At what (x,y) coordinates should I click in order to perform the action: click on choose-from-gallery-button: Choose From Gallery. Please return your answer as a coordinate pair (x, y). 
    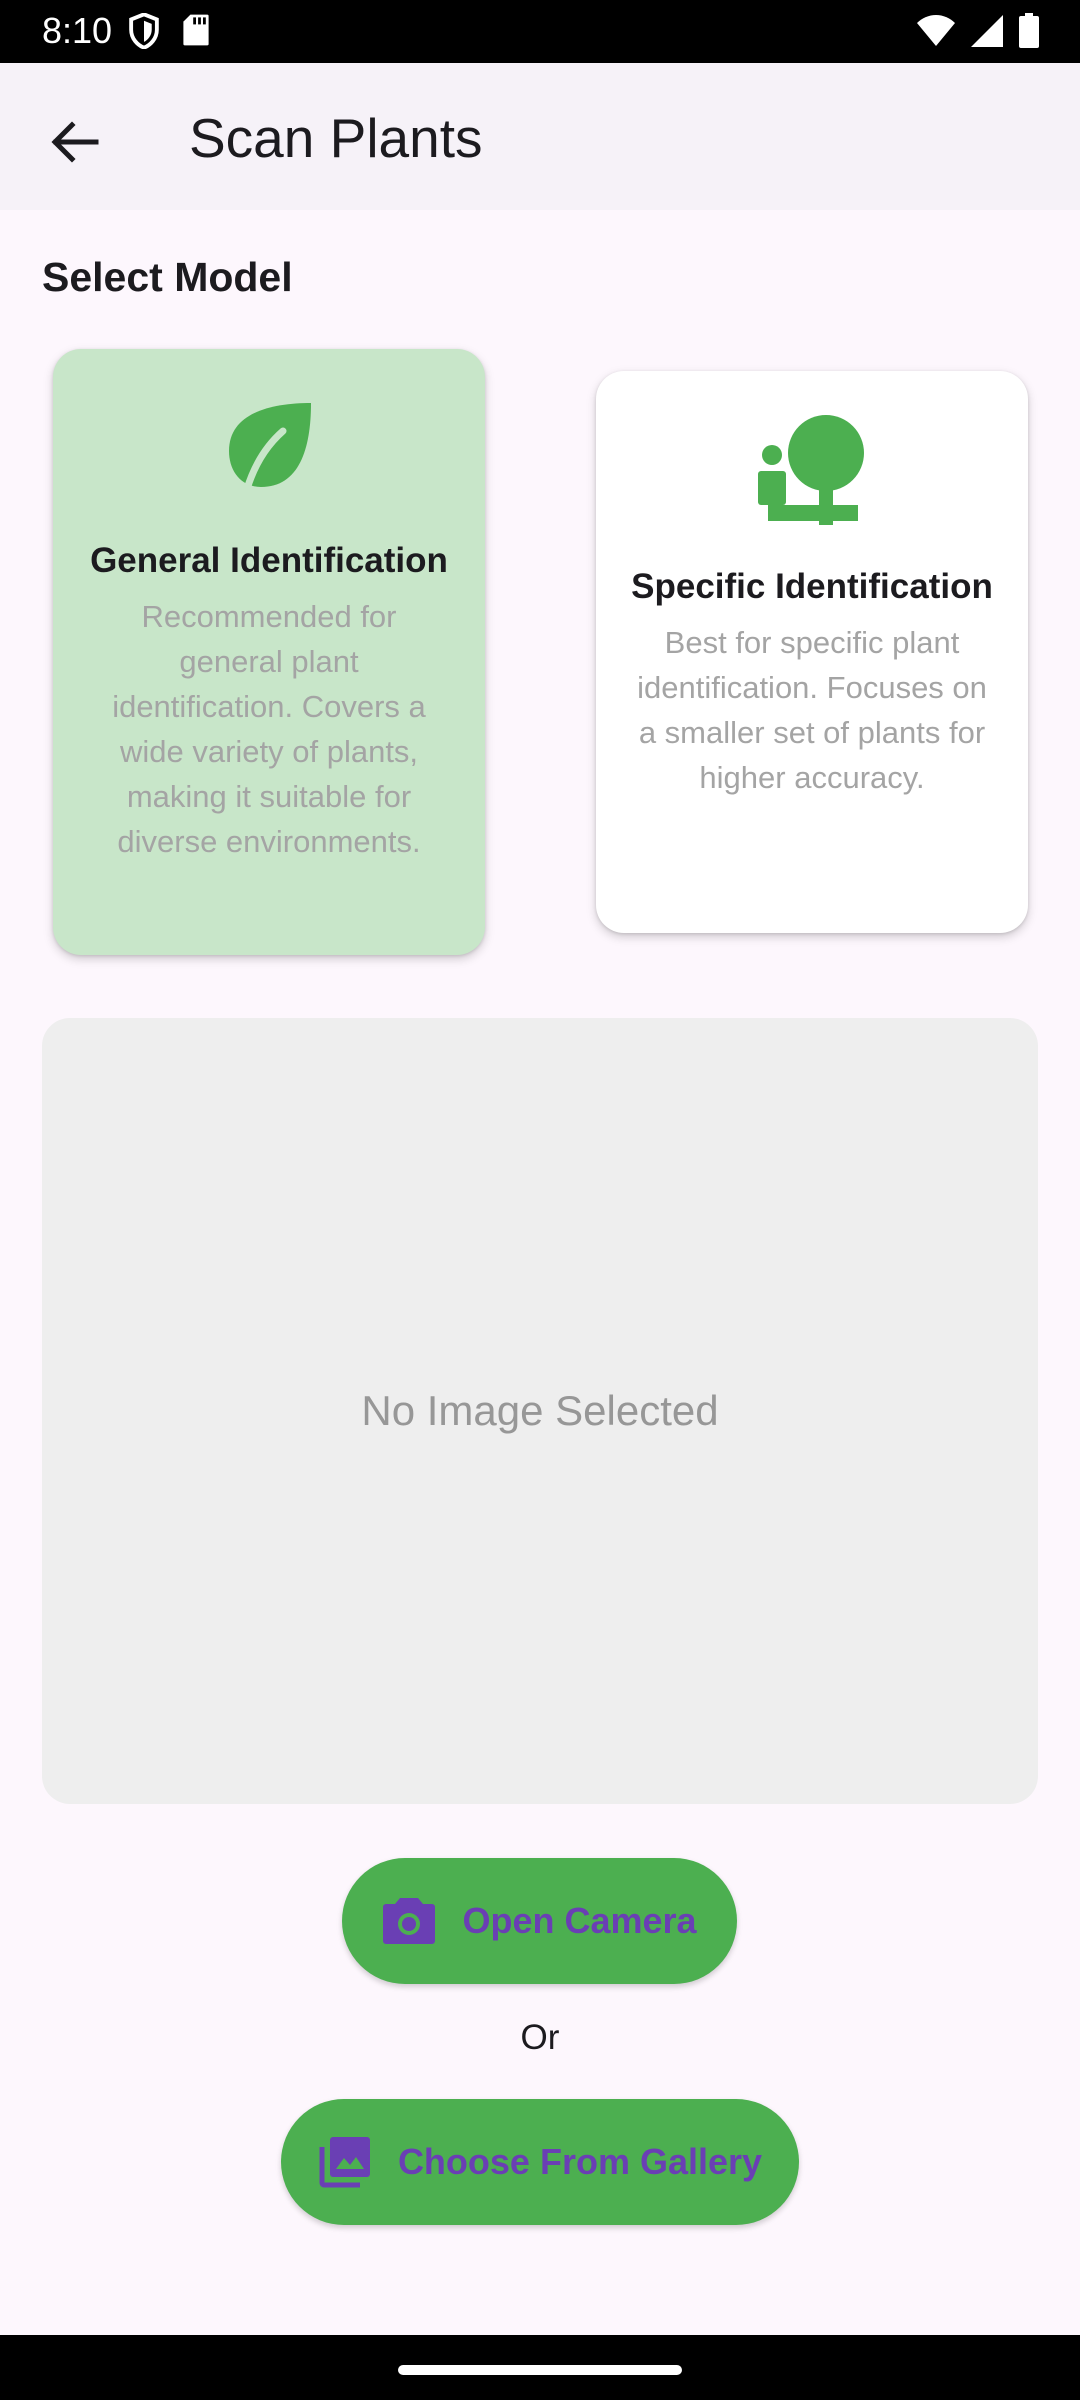
    Looking at the image, I should click on (540, 2162).